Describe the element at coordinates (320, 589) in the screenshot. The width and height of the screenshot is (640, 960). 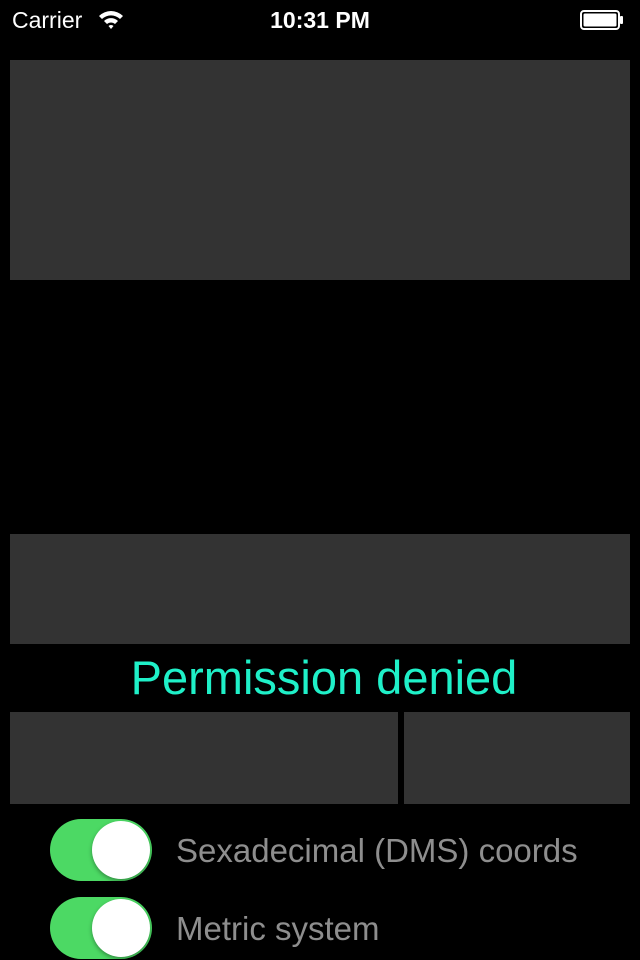
I see `middle-panel` at that location.